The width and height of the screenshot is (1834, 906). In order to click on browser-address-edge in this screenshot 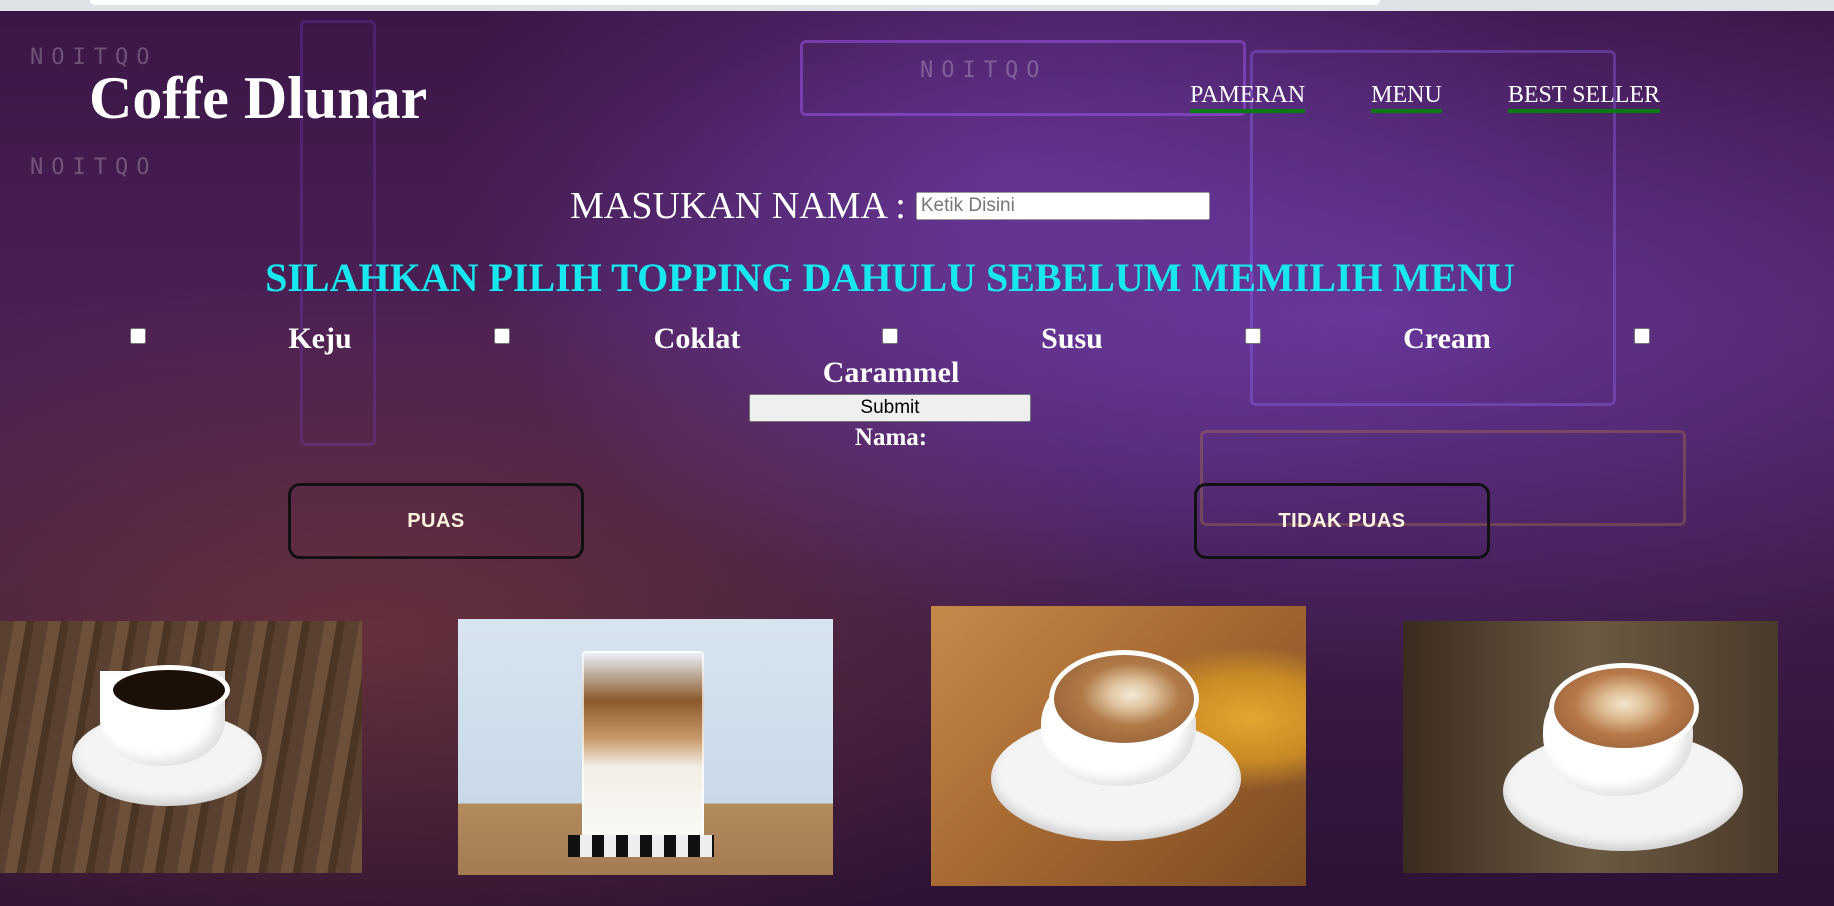, I will do `click(735, 2)`.